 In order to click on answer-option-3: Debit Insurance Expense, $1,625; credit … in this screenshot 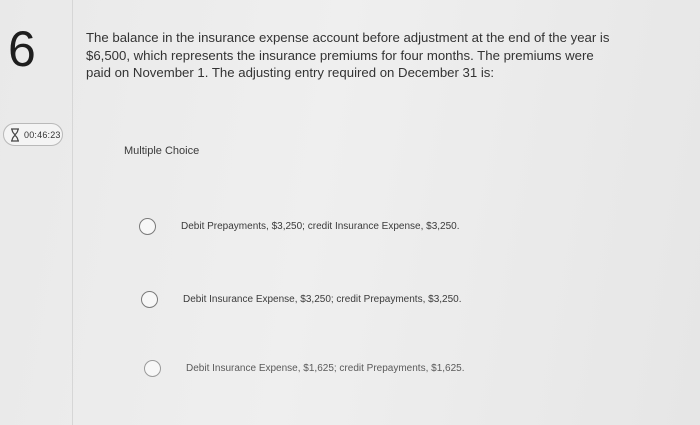, I will do `click(304, 368)`.